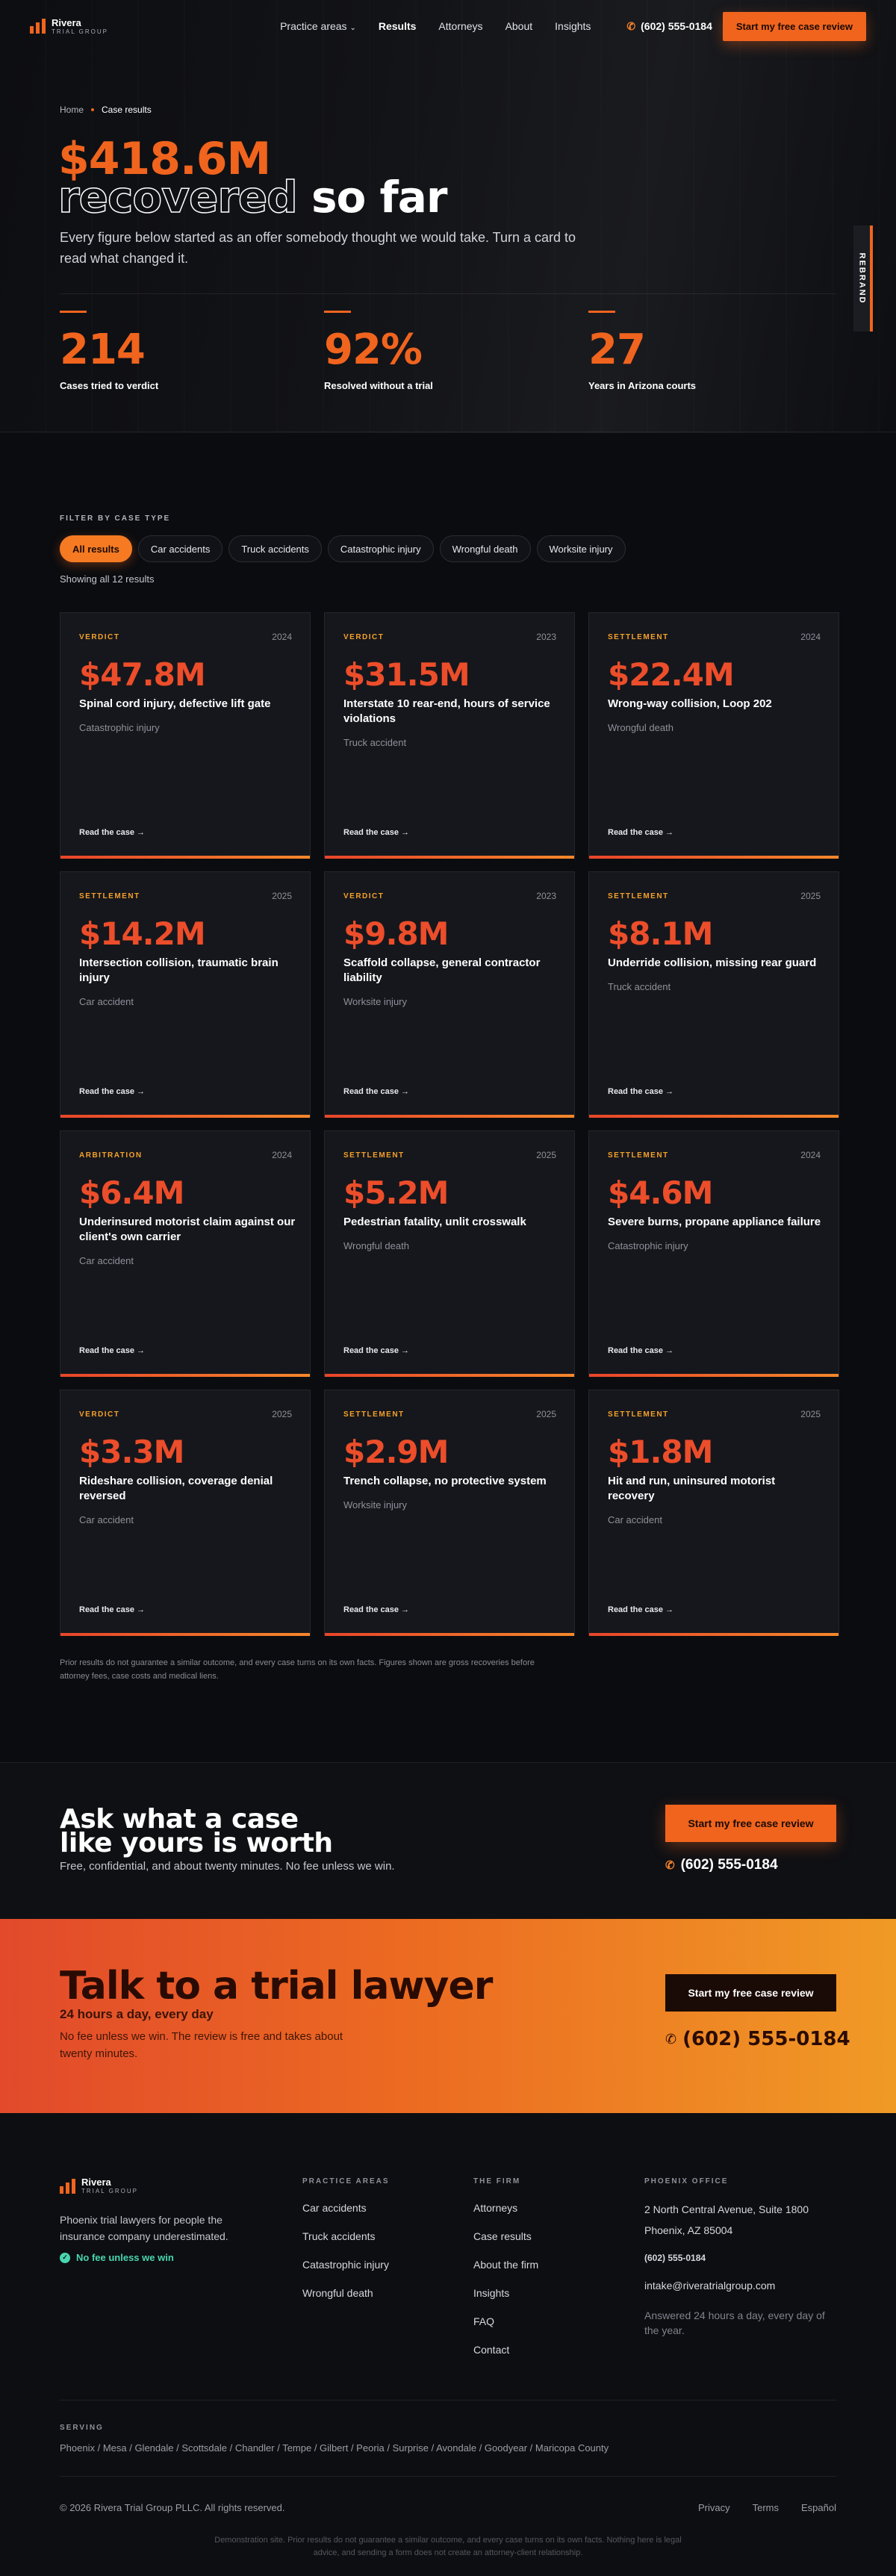 The height and width of the screenshot is (2576, 896). I want to click on phone-icon: ✆, so click(631, 26).